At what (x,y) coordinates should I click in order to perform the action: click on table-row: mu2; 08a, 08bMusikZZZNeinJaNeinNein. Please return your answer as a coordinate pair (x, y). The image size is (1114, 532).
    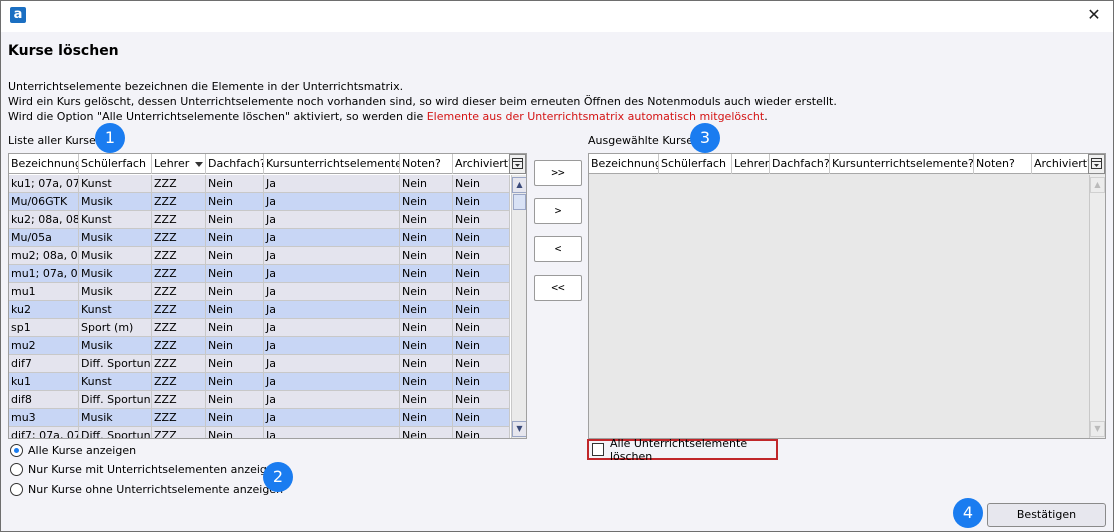
    Looking at the image, I should click on (259, 256).